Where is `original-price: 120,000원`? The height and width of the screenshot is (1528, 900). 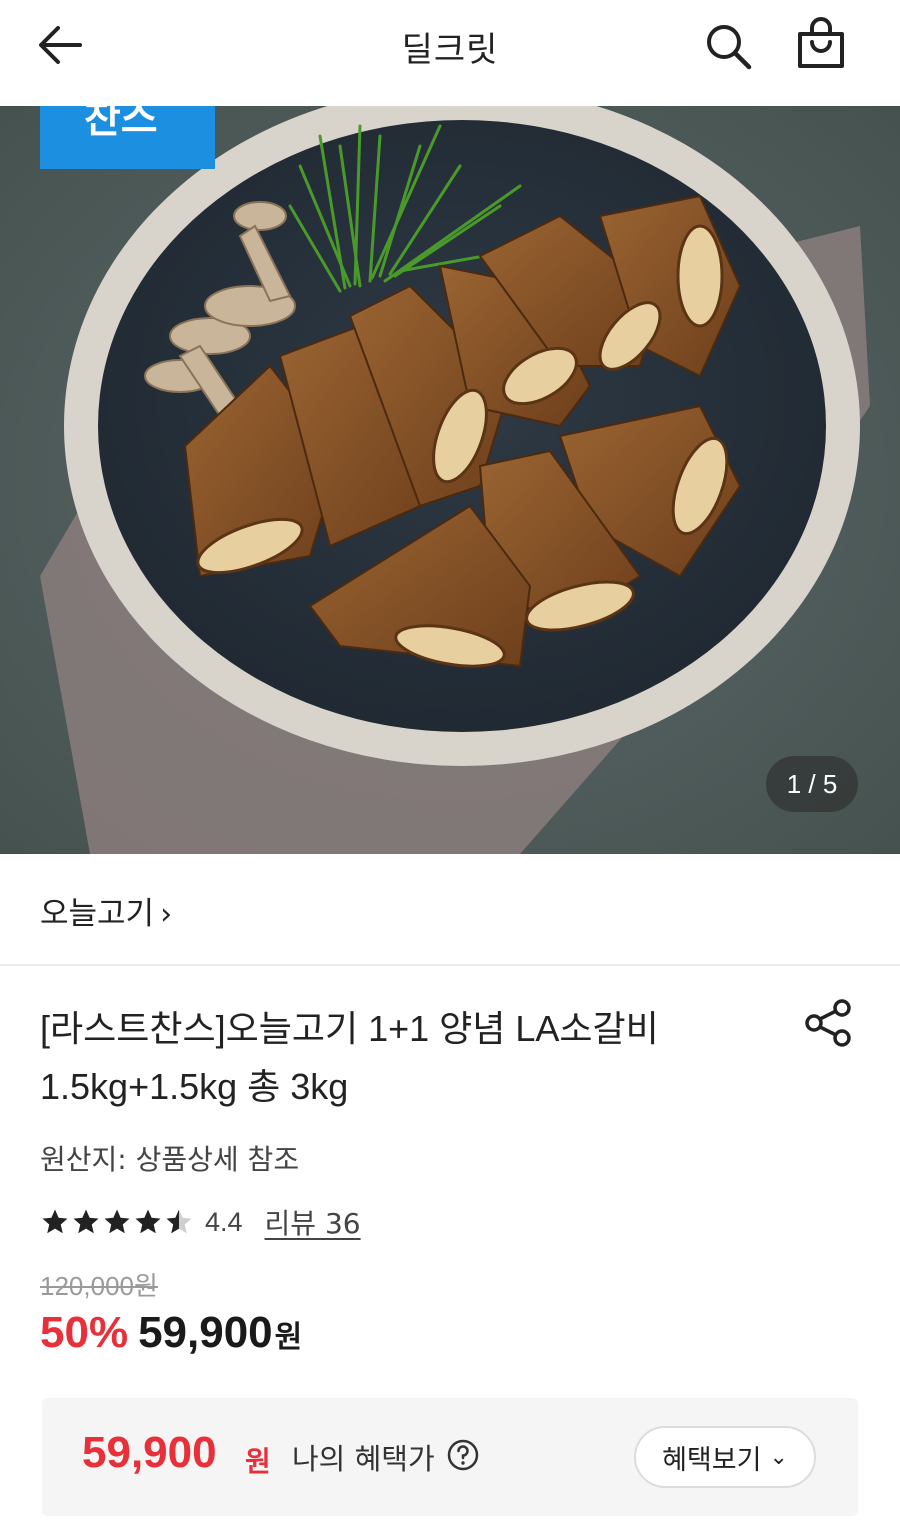
original-price: 120,000원 is located at coordinates (99, 1286).